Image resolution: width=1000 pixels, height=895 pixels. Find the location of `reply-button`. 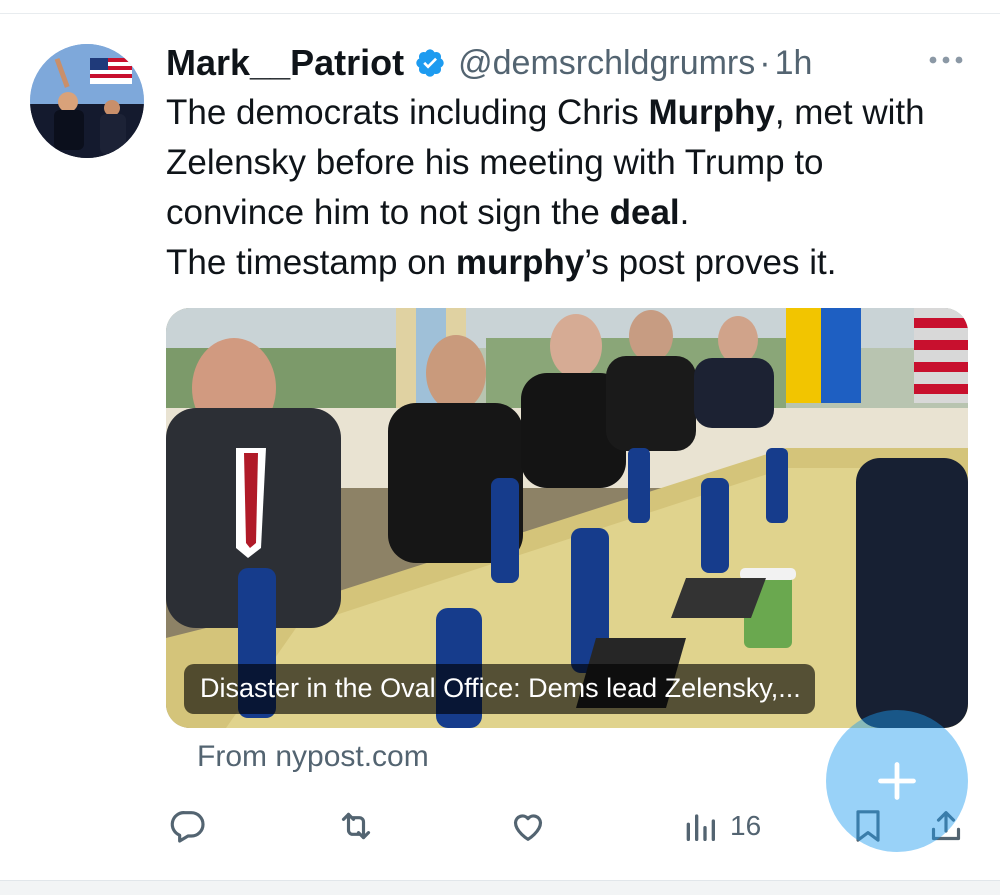

reply-button is located at coordinates (188, 826).